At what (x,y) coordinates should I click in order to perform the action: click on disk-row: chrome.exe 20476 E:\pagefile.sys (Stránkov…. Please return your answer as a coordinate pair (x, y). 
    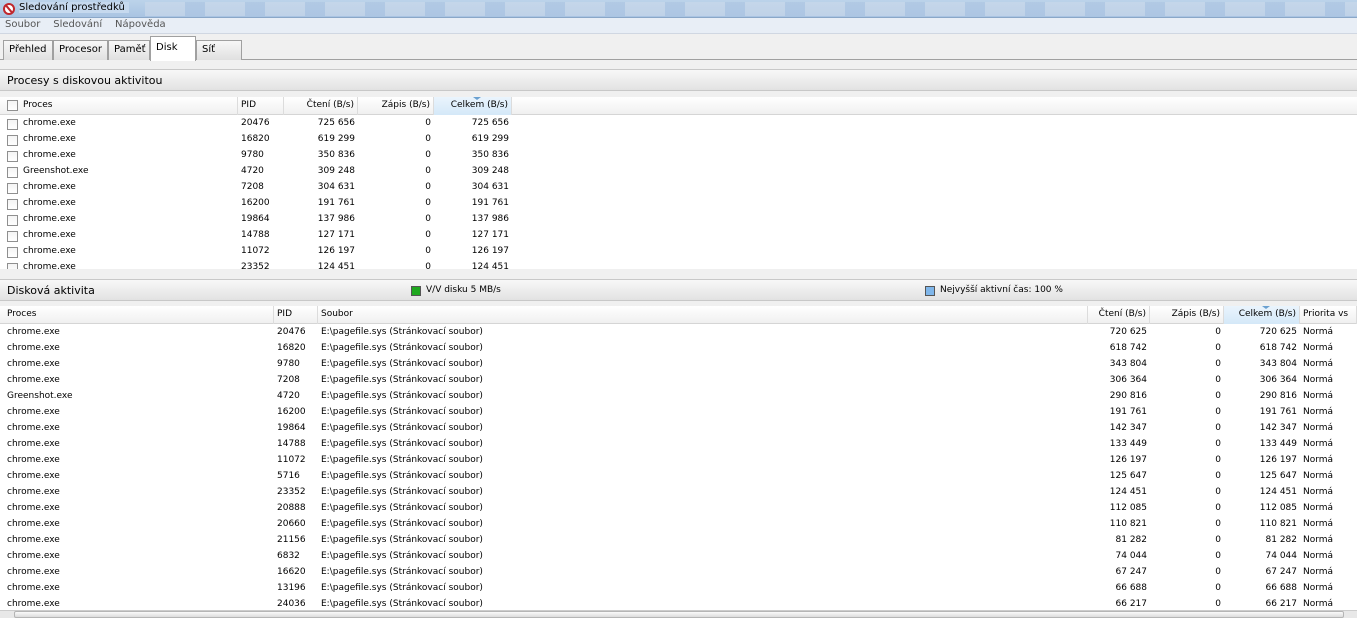
    Looking at the image, I should click on (678, 333).